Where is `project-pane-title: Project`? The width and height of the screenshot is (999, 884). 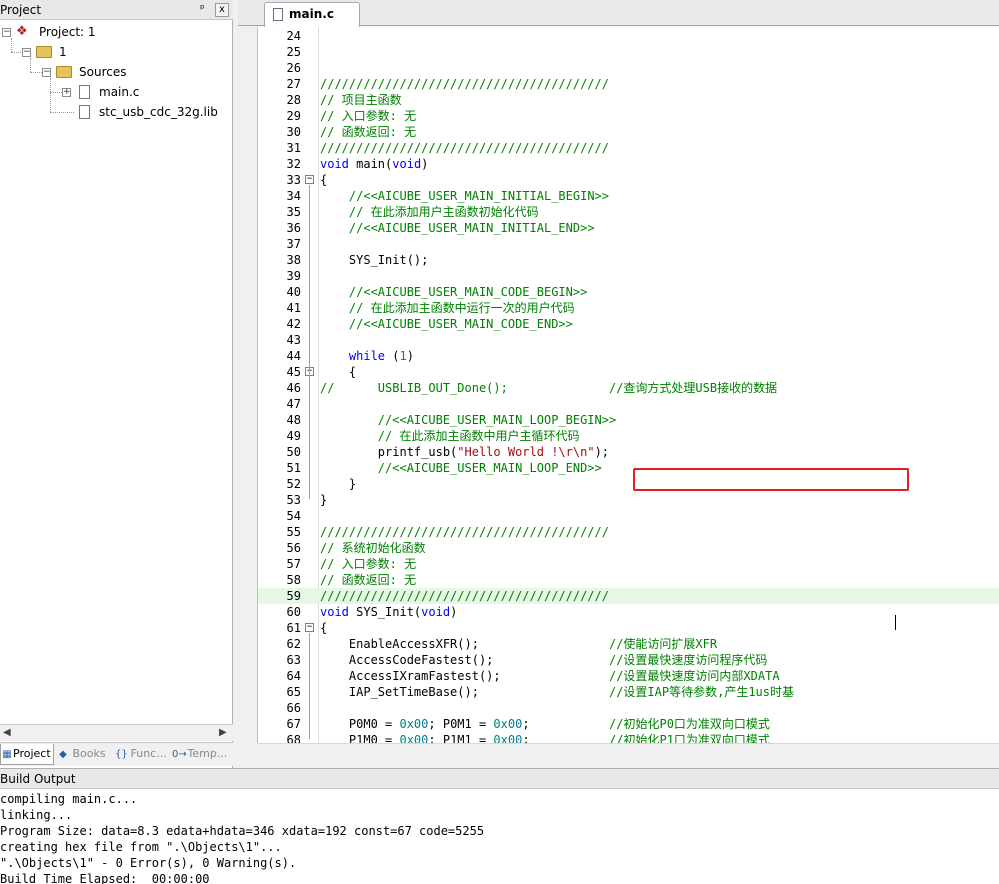 project-pane-title: Project is located at coordinates (21, 10).